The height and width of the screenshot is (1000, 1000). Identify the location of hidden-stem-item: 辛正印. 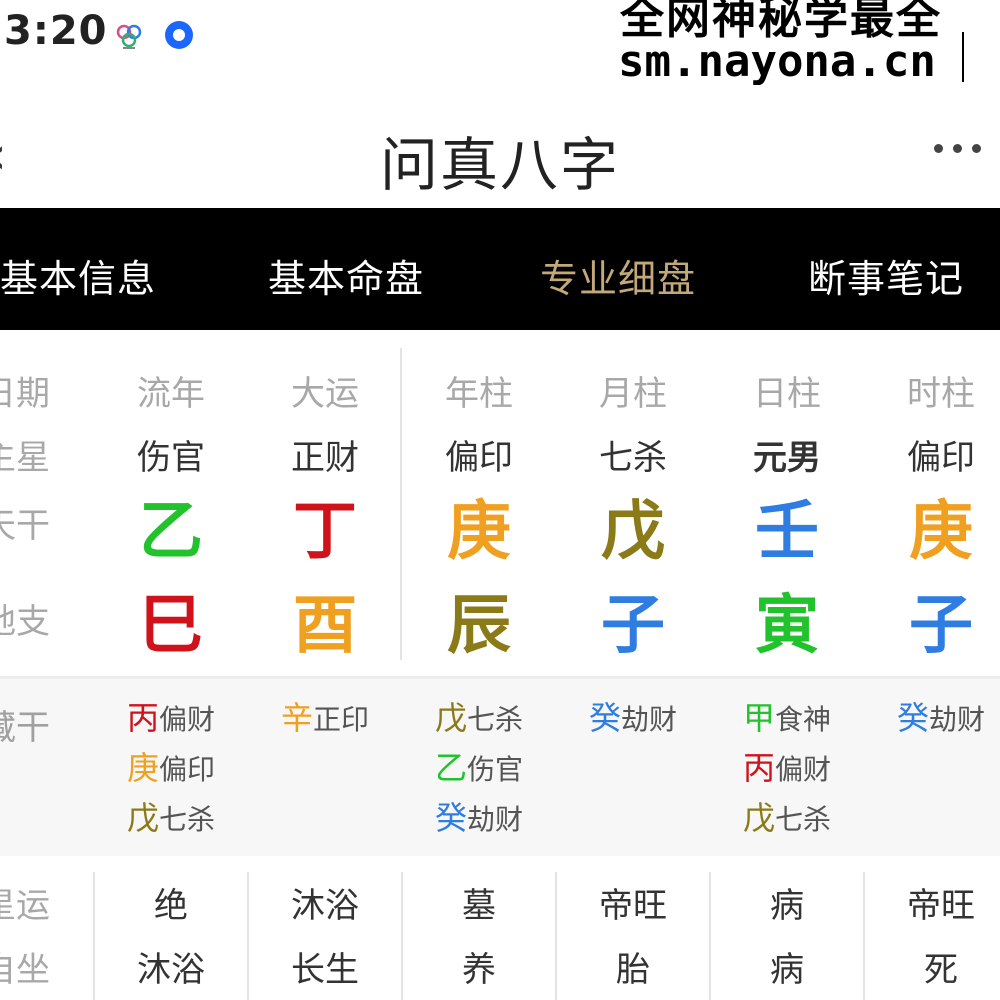
(325, 719).